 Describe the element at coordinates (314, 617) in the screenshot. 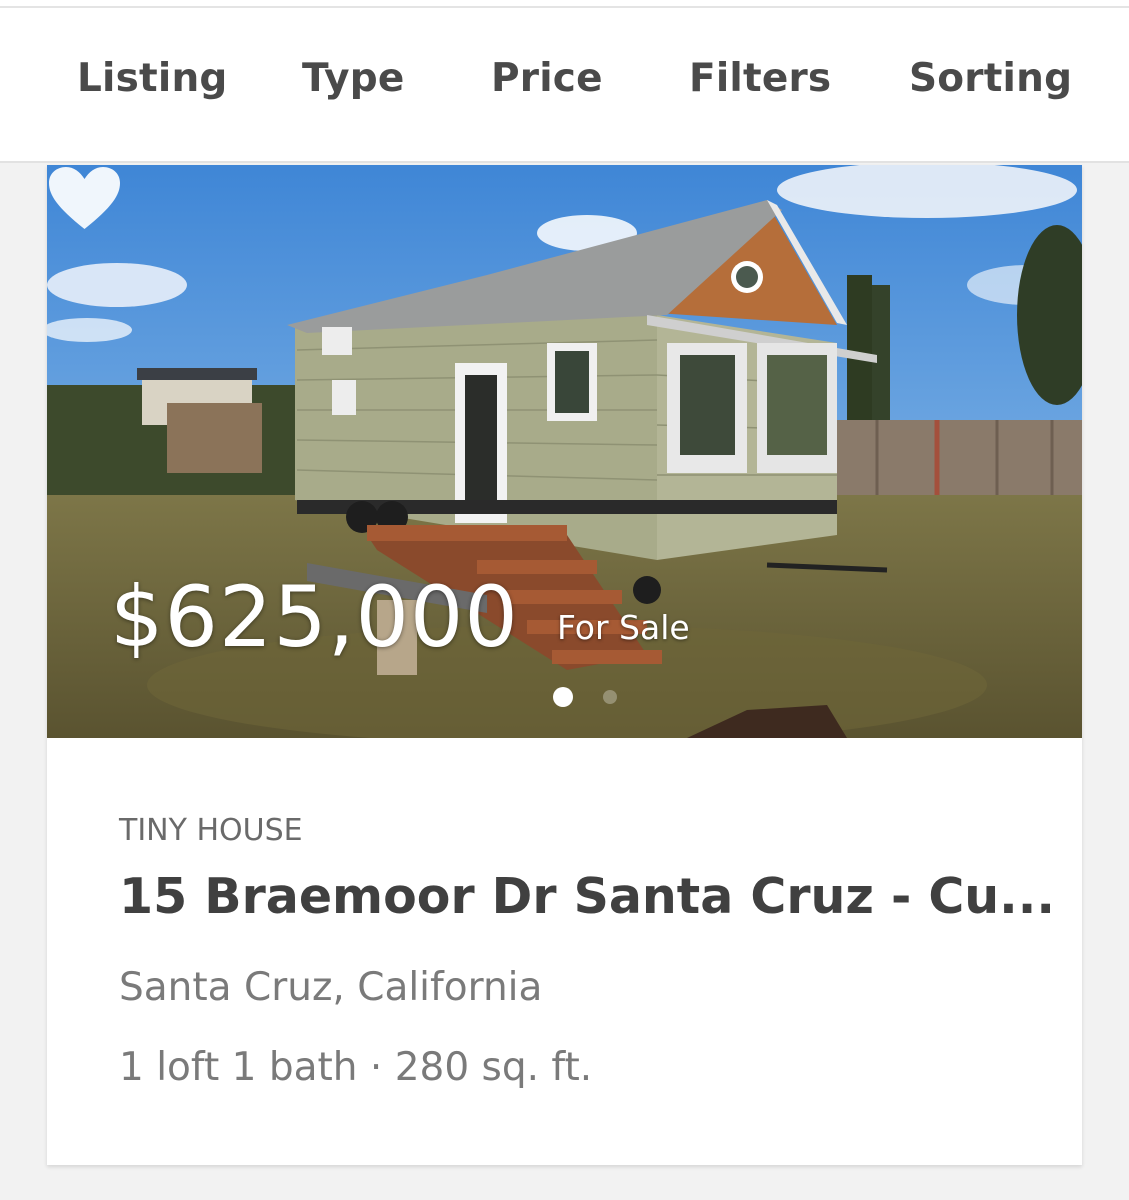

I see `listing-price: $625,000` at that location.